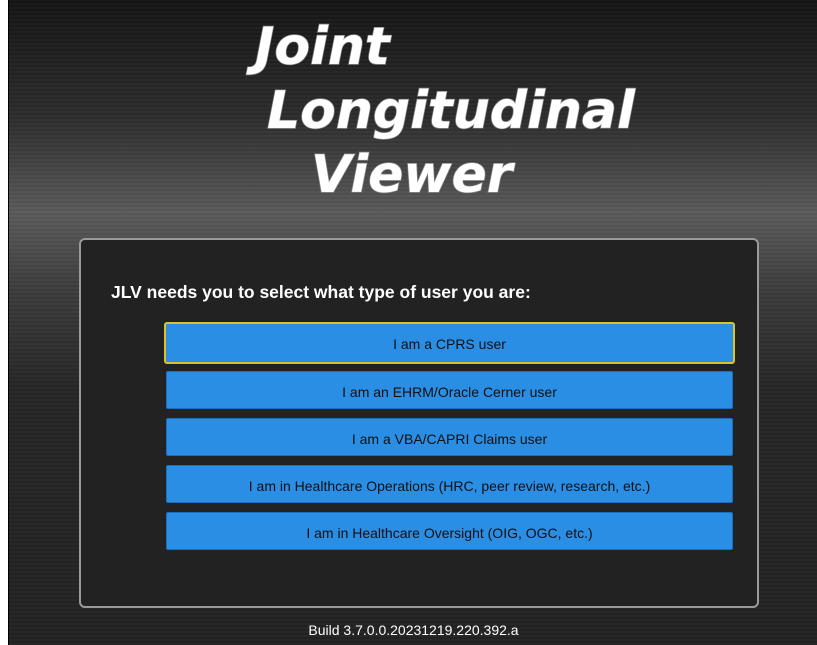  What do you see at coordinates (451, 111) in the screenshot?
I see `logo-line-longitudinal: Longitudinal` at bounding box center [451, 111].